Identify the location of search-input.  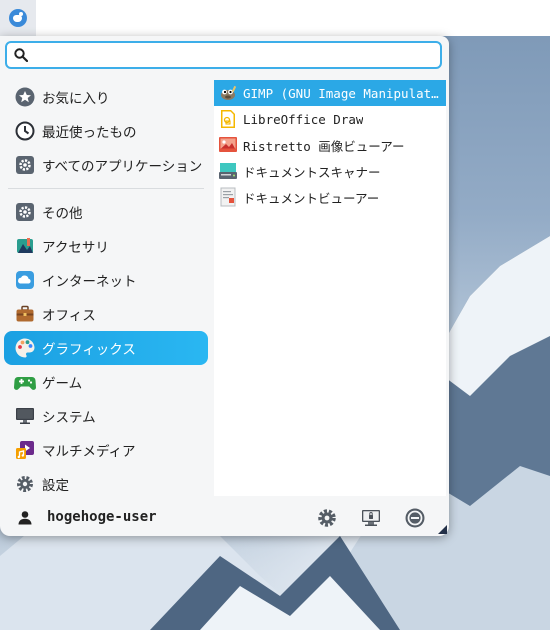
(237, 55).